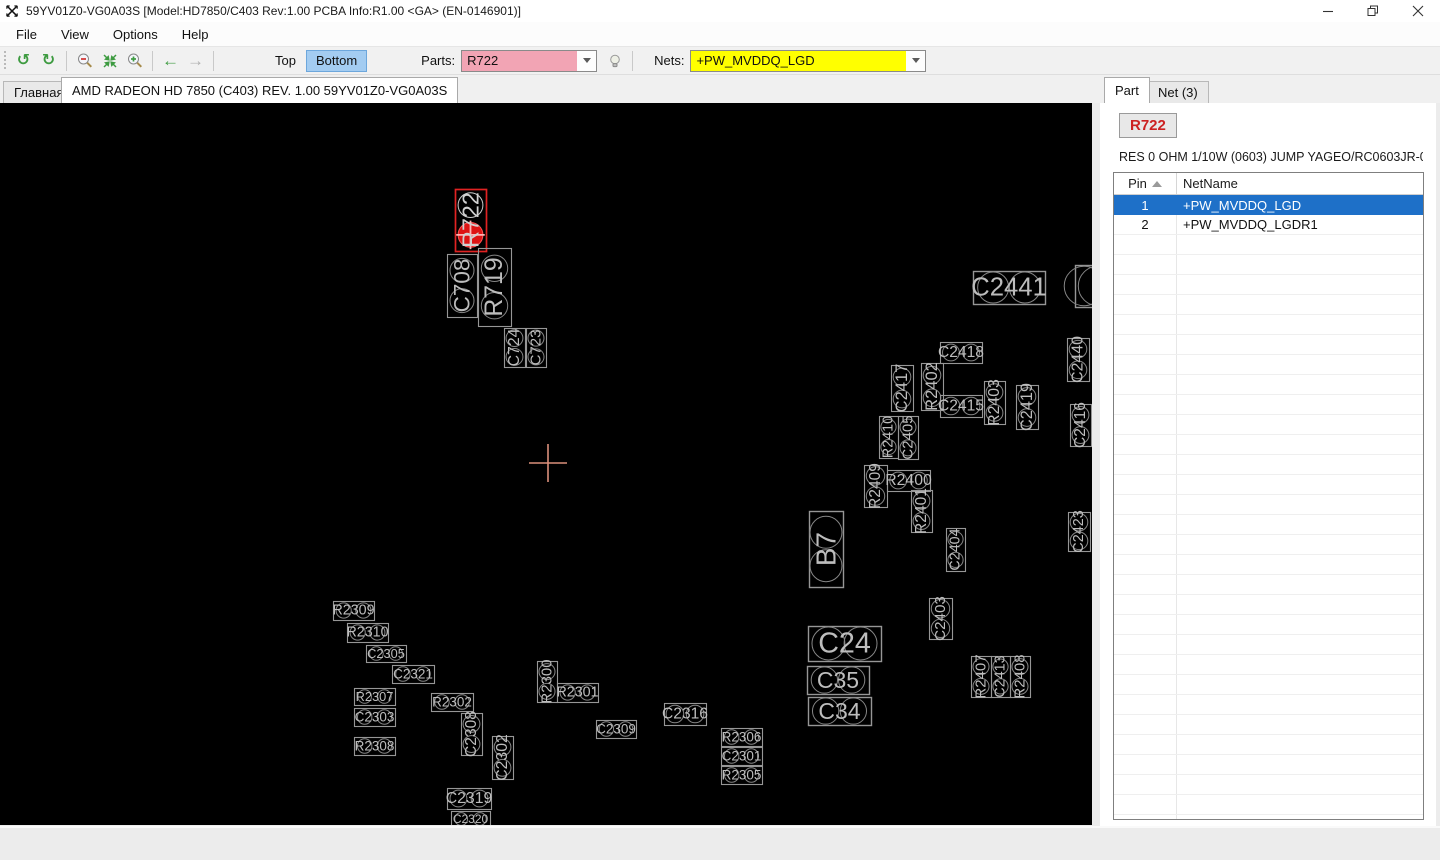 The height and width of the screenshot is (860, 1440). I want to click on component-label: C2413, so click(1001, 676).